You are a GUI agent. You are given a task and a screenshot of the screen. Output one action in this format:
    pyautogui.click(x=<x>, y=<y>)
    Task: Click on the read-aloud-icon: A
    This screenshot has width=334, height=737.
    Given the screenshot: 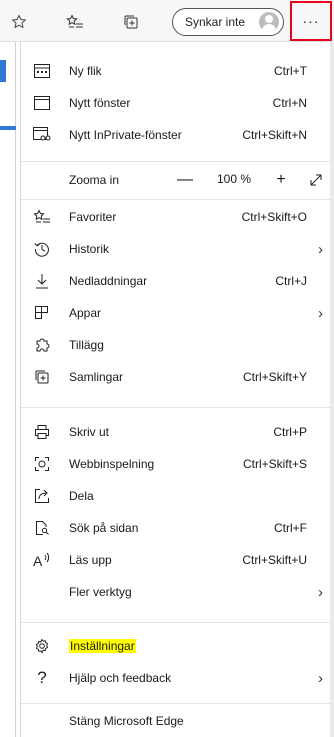 What is the action you would take?
    pyautogui.click(x=42, y=560)
    